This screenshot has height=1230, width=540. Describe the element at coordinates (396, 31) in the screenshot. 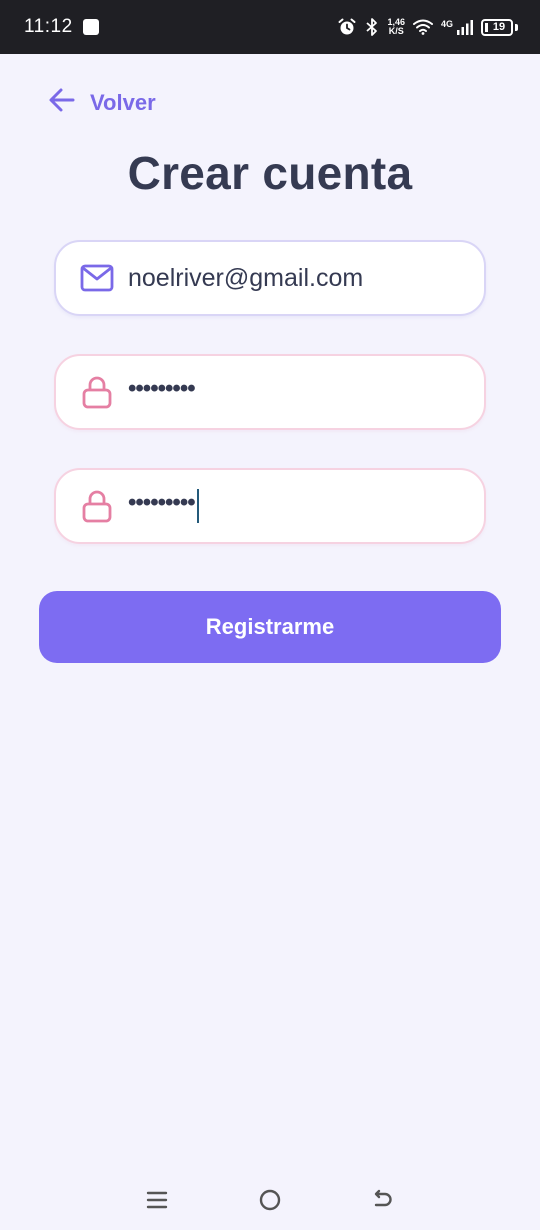

I see `net-speed-unit: K/S` at that location.